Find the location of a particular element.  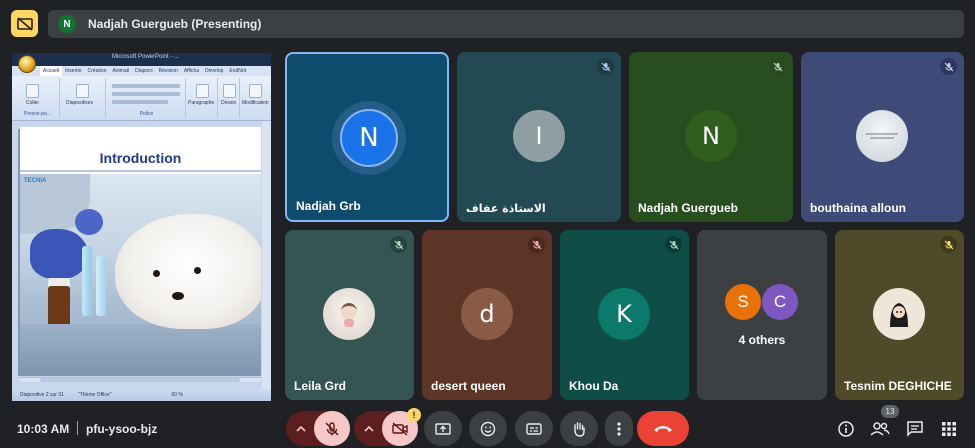

mic-toggle-button is located at coordinates (332, 428).